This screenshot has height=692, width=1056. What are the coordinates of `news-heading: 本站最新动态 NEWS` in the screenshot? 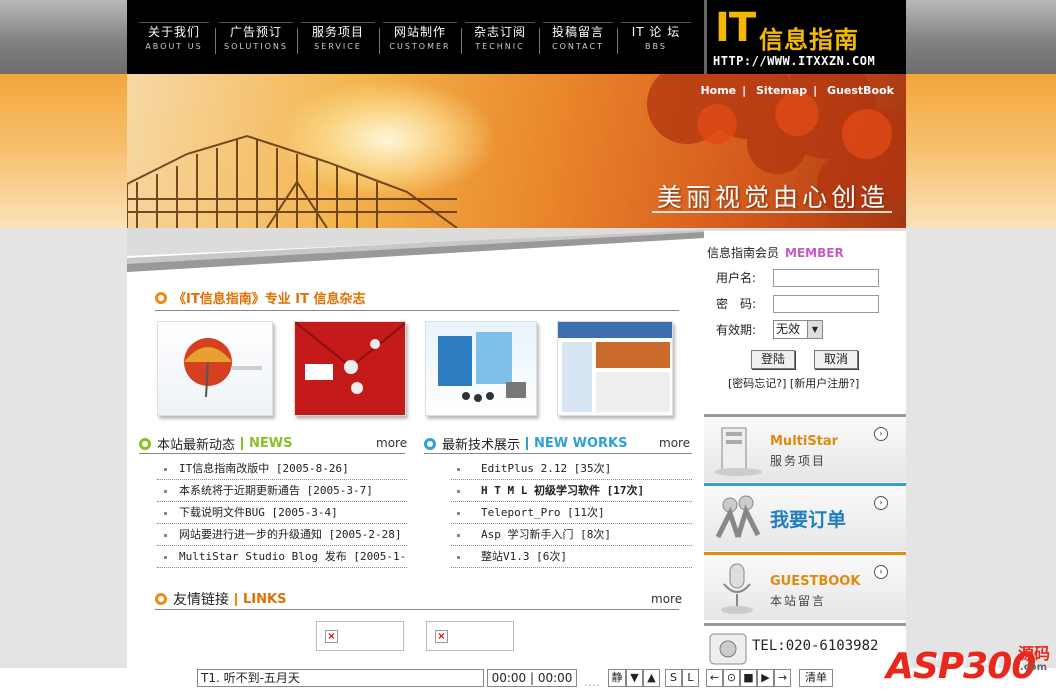 It's located at (215, 443).